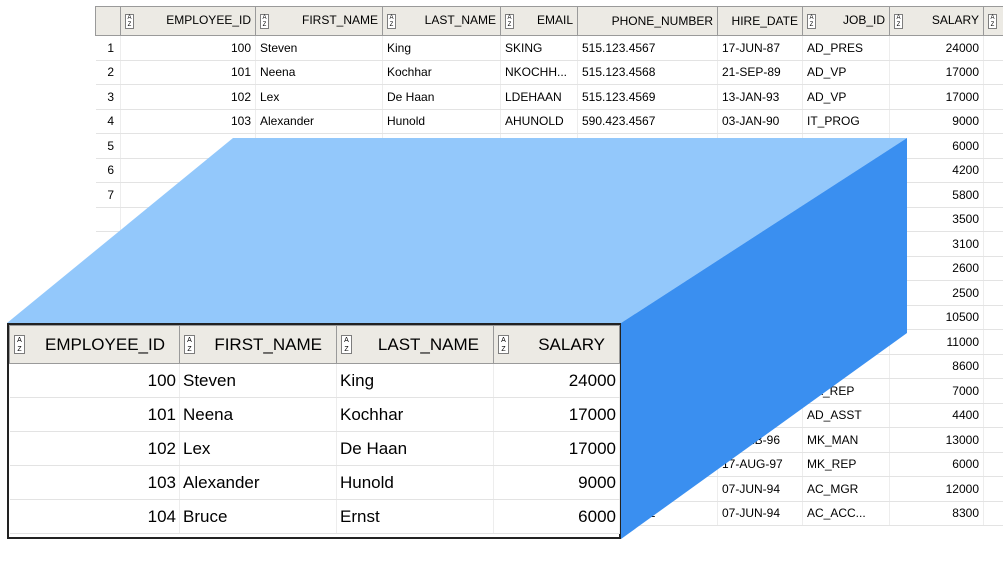  What do you see at coordinates (936, 170) in the screenshot?
I see `cell-salary: 4200` at bounding box center [936, 170].